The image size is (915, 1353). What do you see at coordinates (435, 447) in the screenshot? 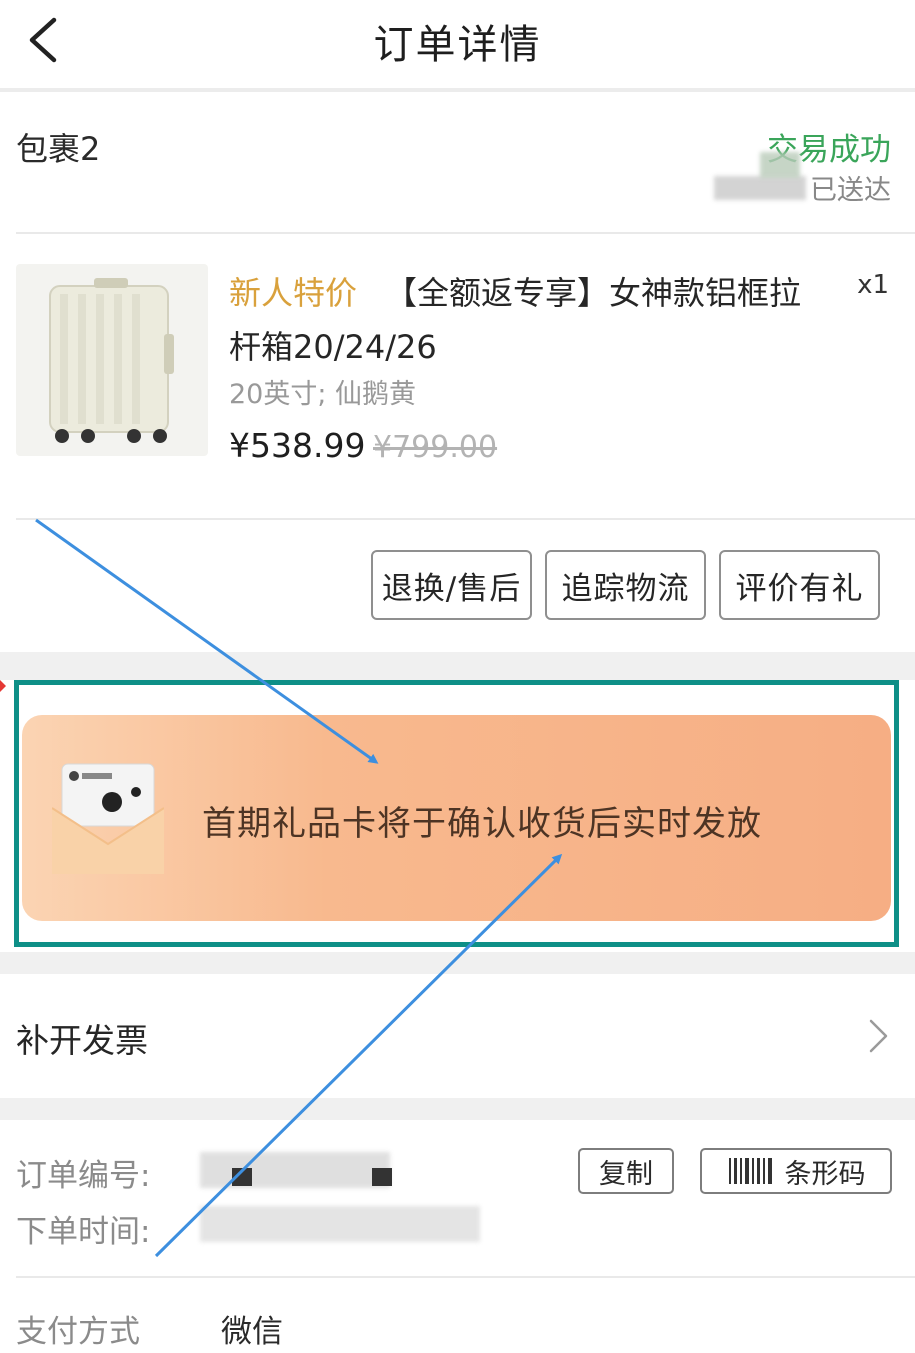
I see `original-price: ¥799.00` at bounding box center [435, 447].